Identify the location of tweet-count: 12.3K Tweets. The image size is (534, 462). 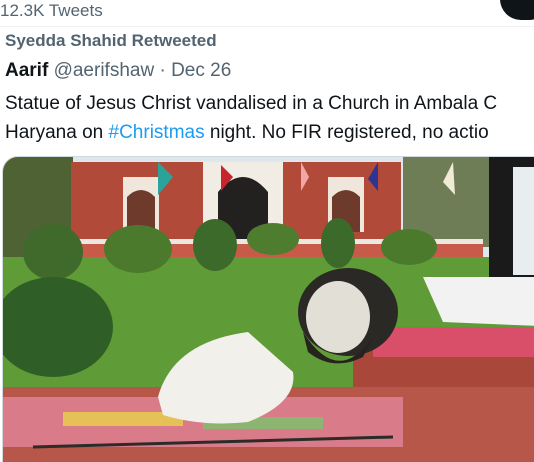
(51, 10).